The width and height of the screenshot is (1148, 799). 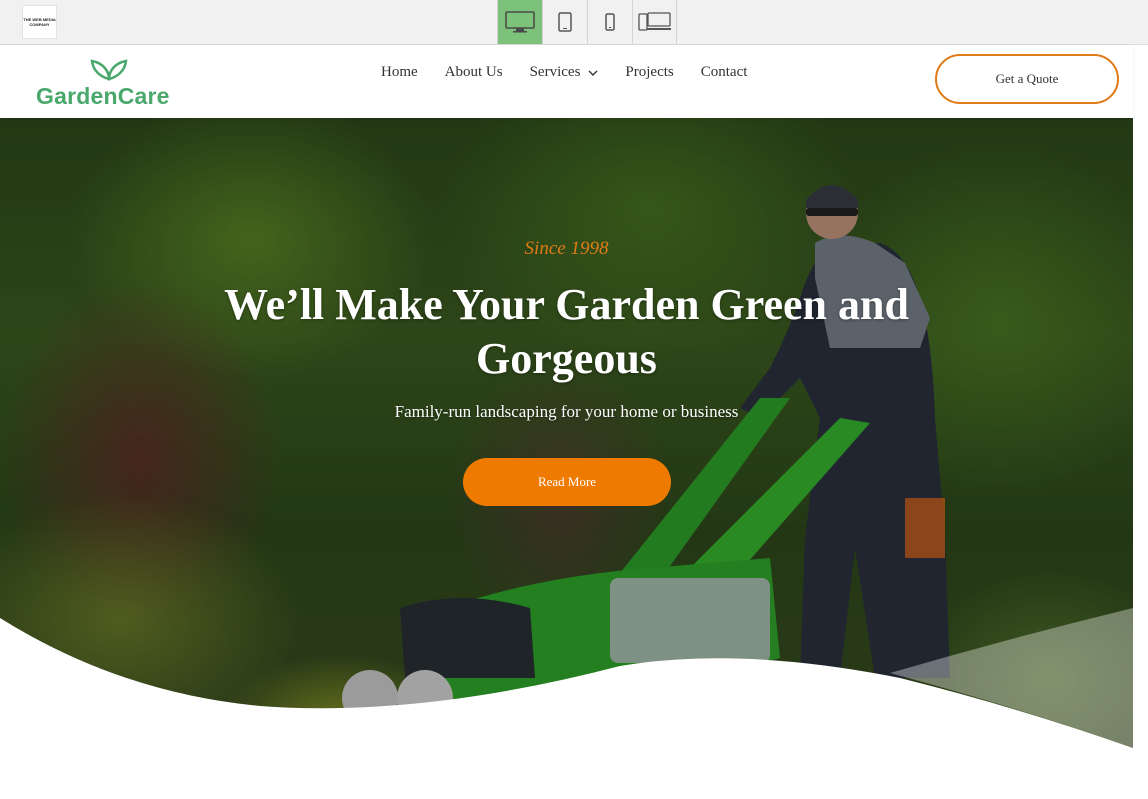 I want to click on preview-toolbar: THE WEB MEDIA COMPANY, so click(x=574, y=22).